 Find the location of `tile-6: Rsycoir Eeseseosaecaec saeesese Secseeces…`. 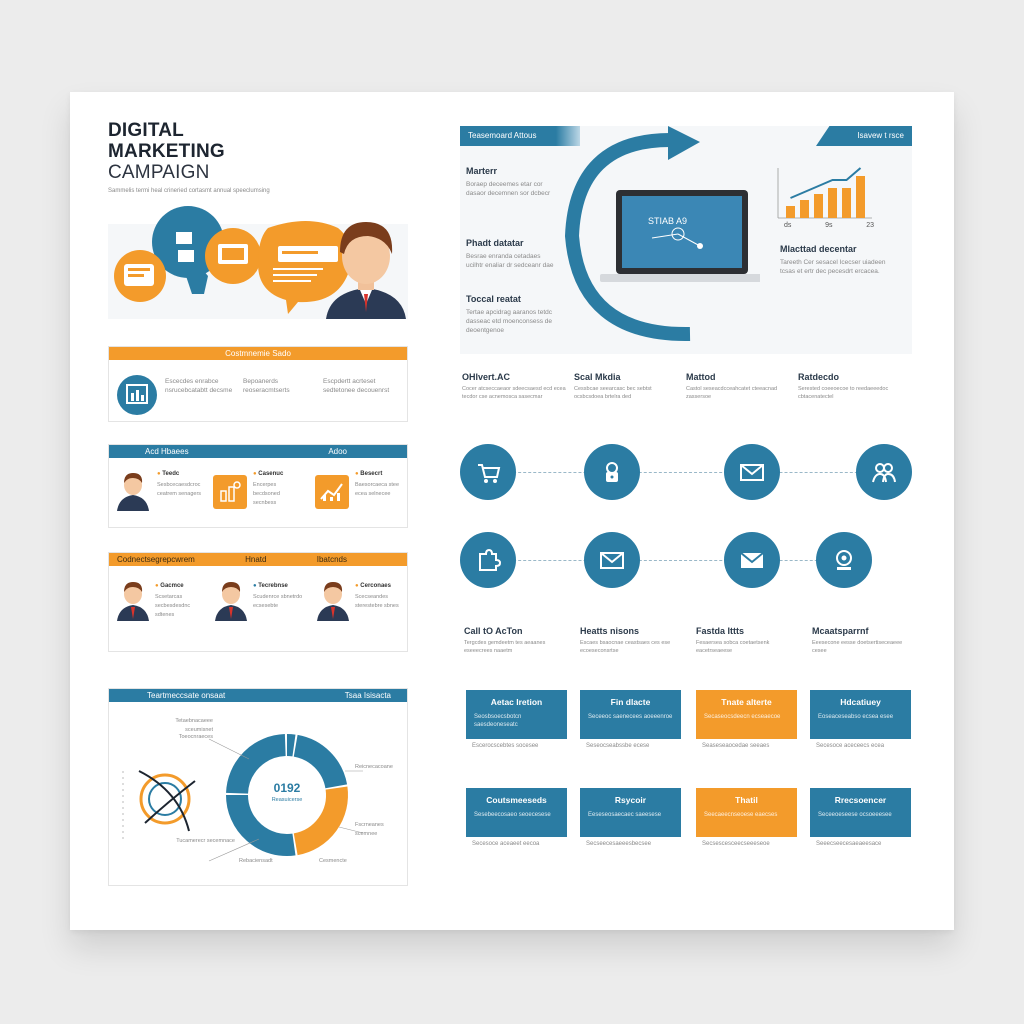

tile-6: Rsycoir Eeseseosaecaec saeesese Secseeces… is located at coordinates (630, 817).